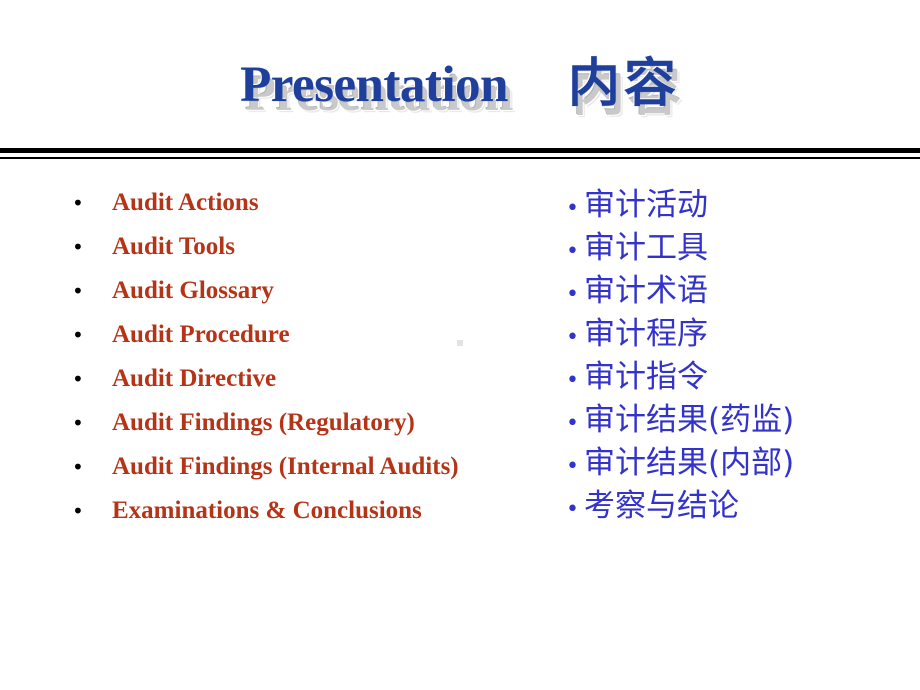  What do you see at coordinates (646, 205) in the screenshot?
I see `list-item-label: 审计活动` at bounding box center [646, 205].